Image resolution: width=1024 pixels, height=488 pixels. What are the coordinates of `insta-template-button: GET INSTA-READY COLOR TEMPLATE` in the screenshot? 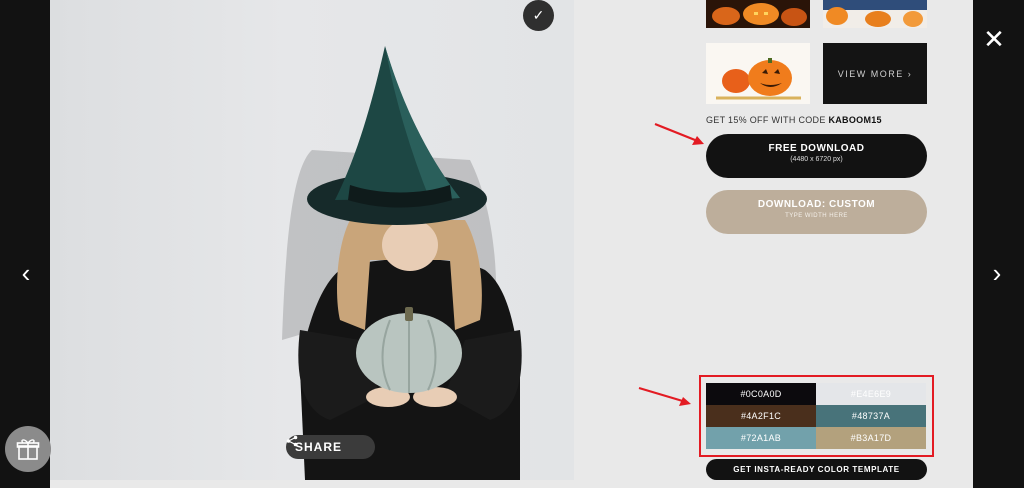 It's located at (816, 469).